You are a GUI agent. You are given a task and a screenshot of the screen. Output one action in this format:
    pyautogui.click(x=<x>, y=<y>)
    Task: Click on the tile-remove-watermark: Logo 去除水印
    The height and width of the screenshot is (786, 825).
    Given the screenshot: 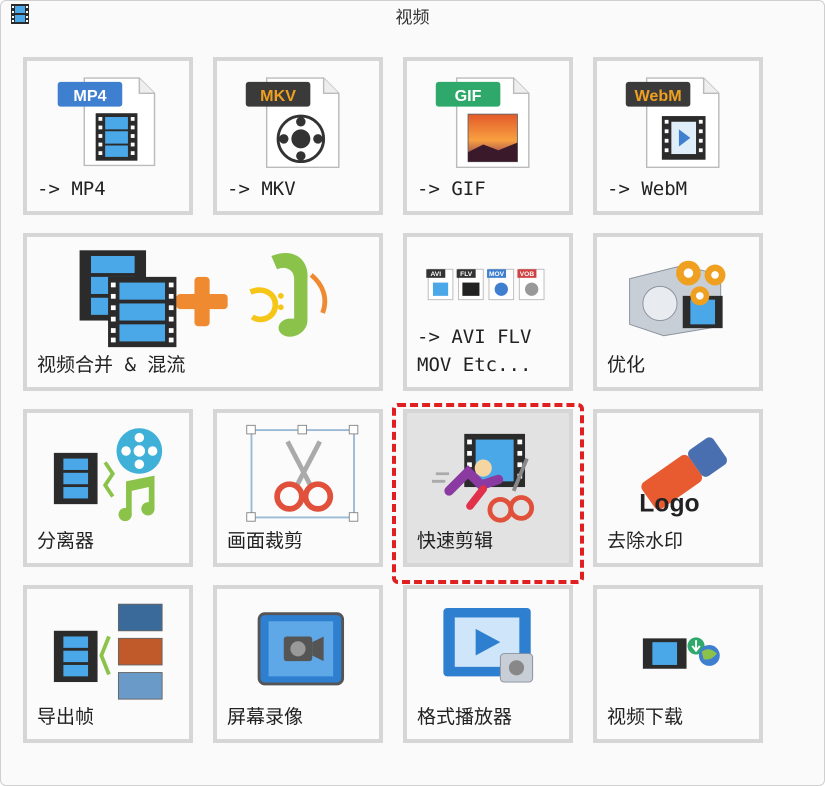 What is the action you would take?
    pyautogui.click(x=678, y=488)
    